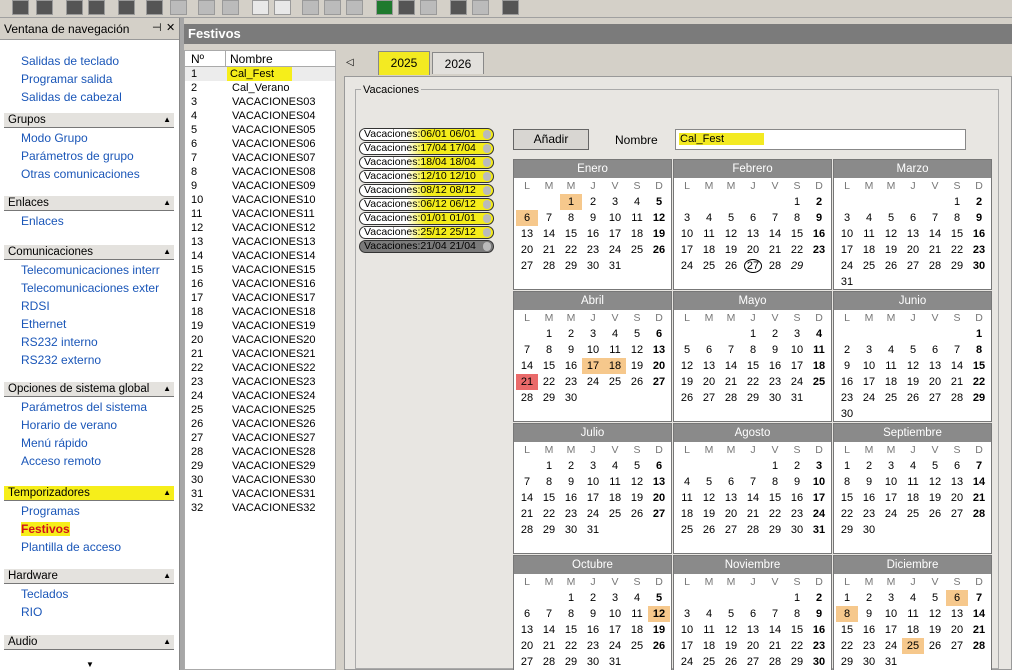 Image resolution: width=1012 pixels, height=670 pixels. I want to click on vacation-item: Vacaciones:08/12 08/12, so click(426, 190).